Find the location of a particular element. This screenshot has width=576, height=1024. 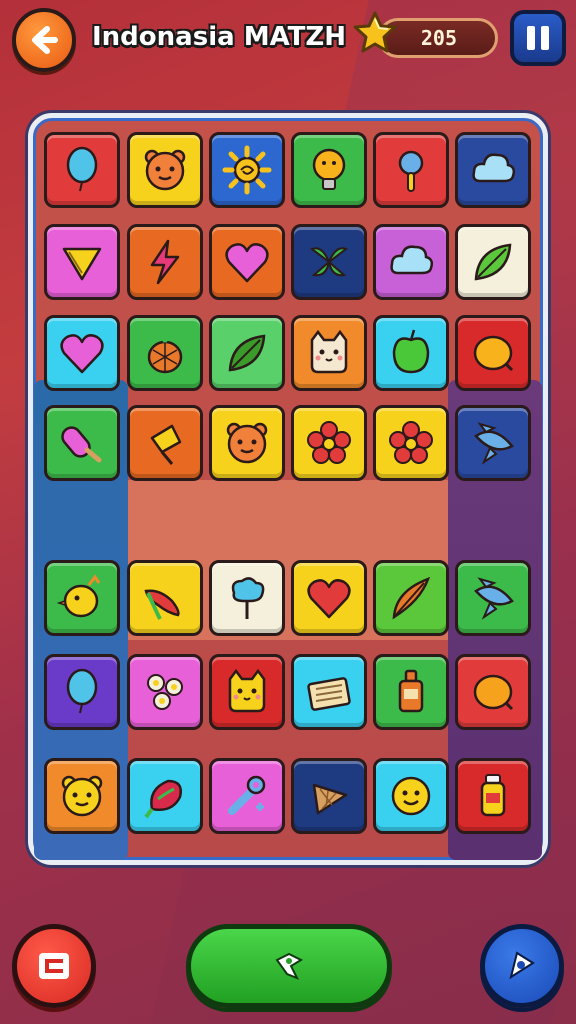

undo-button is located at coordinates (522, 966).